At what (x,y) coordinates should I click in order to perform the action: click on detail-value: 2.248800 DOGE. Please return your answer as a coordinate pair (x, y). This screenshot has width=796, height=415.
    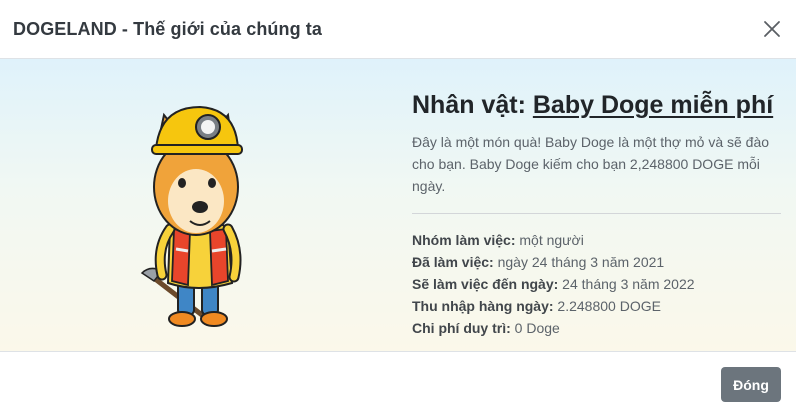
    Looking at the image, I should click on (607, 306).